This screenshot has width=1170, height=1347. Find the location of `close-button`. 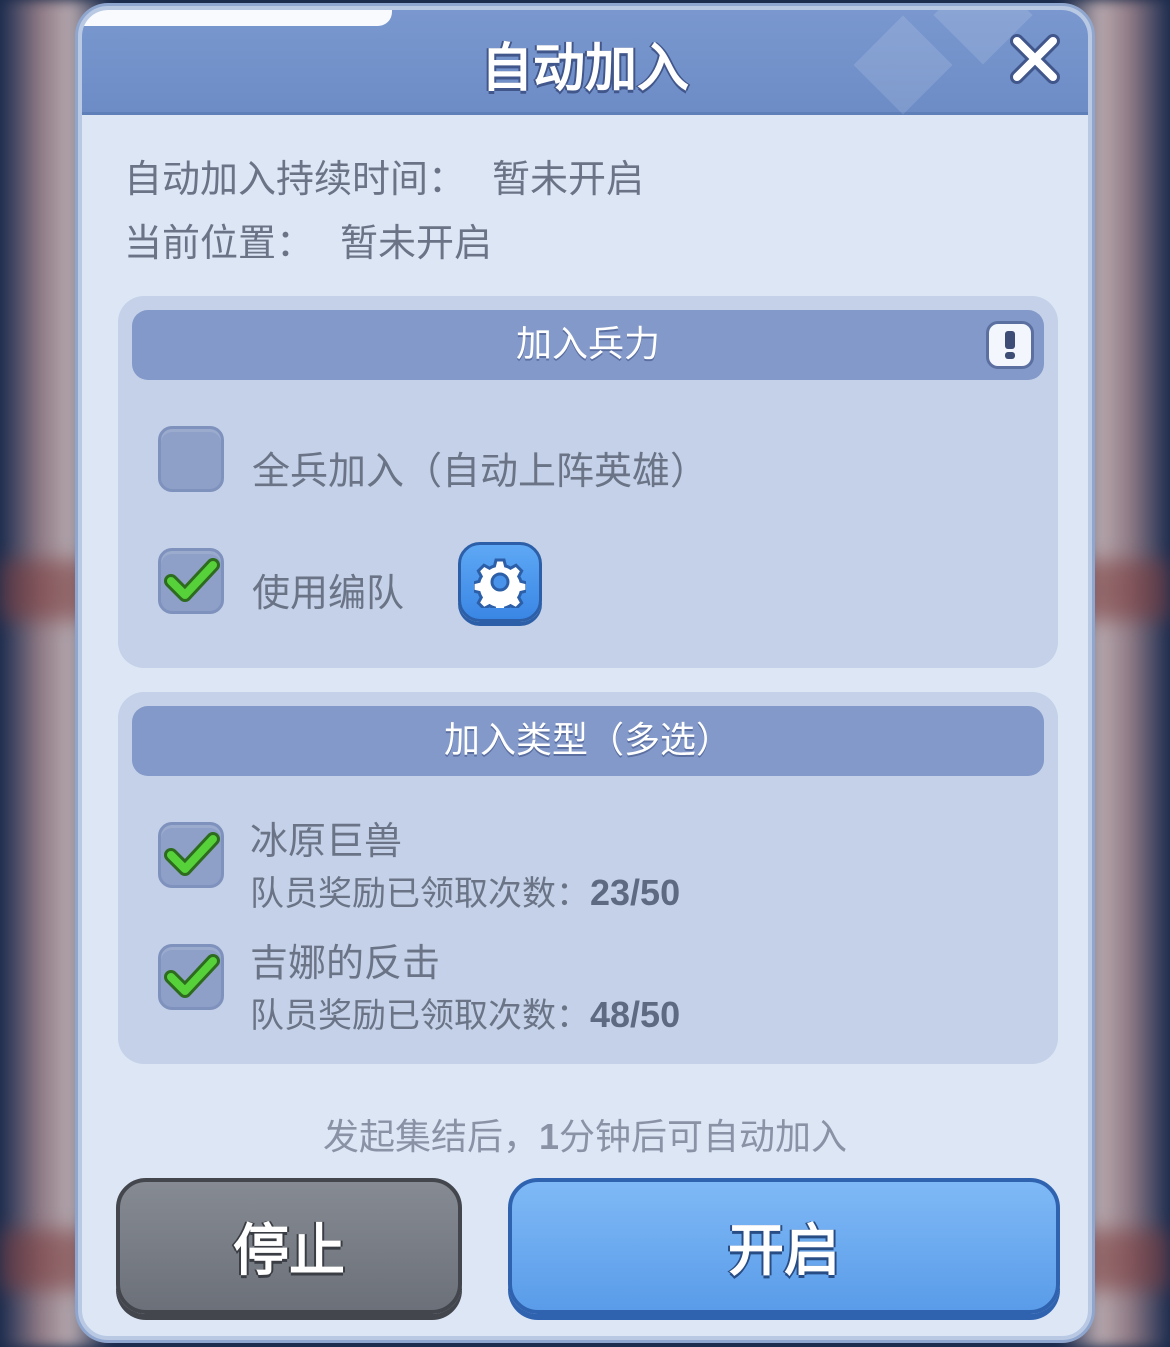

close-button is located at coordinates (1035, 59).